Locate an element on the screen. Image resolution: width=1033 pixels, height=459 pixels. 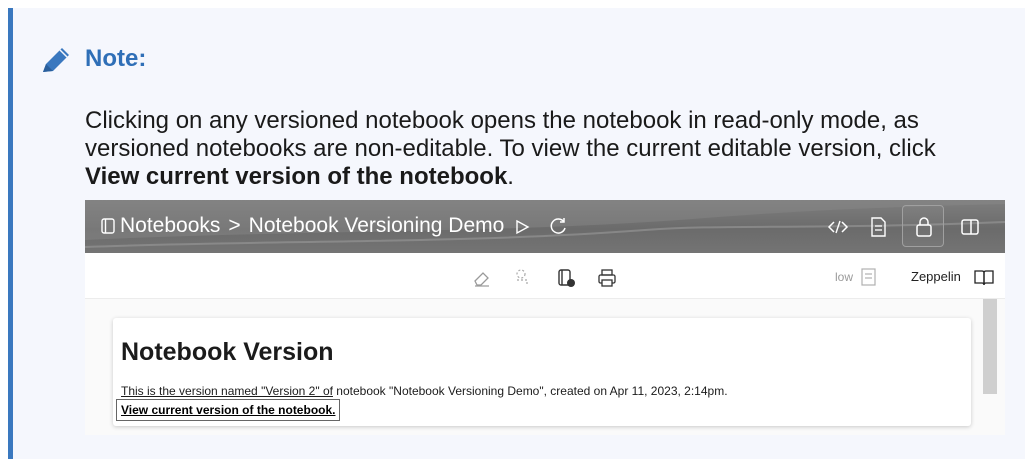
lock-button is located at coordinates (923, 226).